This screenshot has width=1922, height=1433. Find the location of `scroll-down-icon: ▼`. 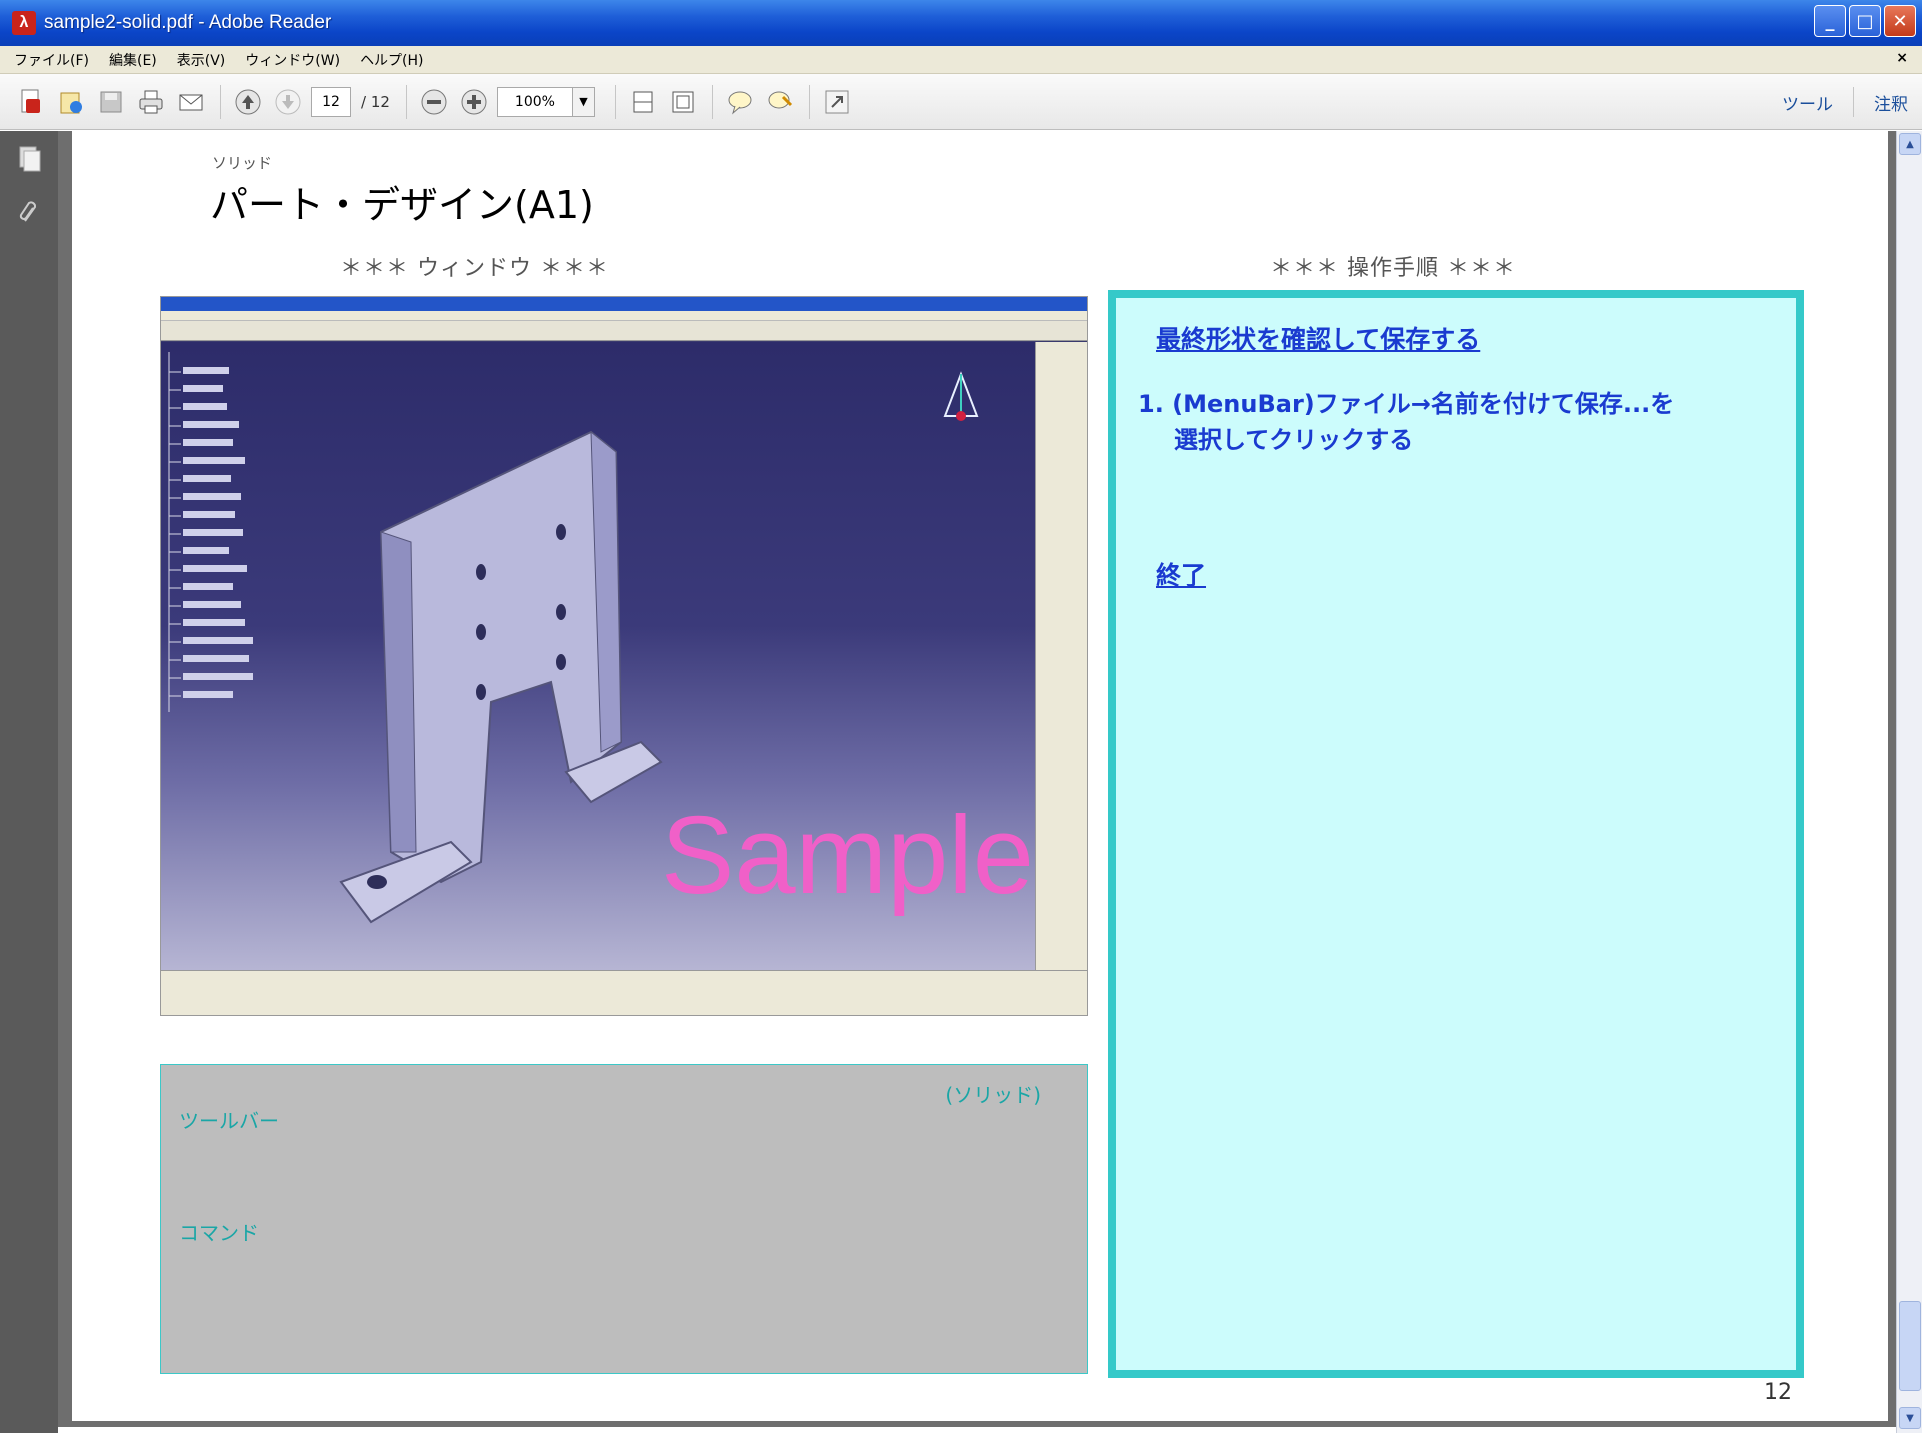

scroll-down-icon: ▼ is located at coordinates (1910, 1418).